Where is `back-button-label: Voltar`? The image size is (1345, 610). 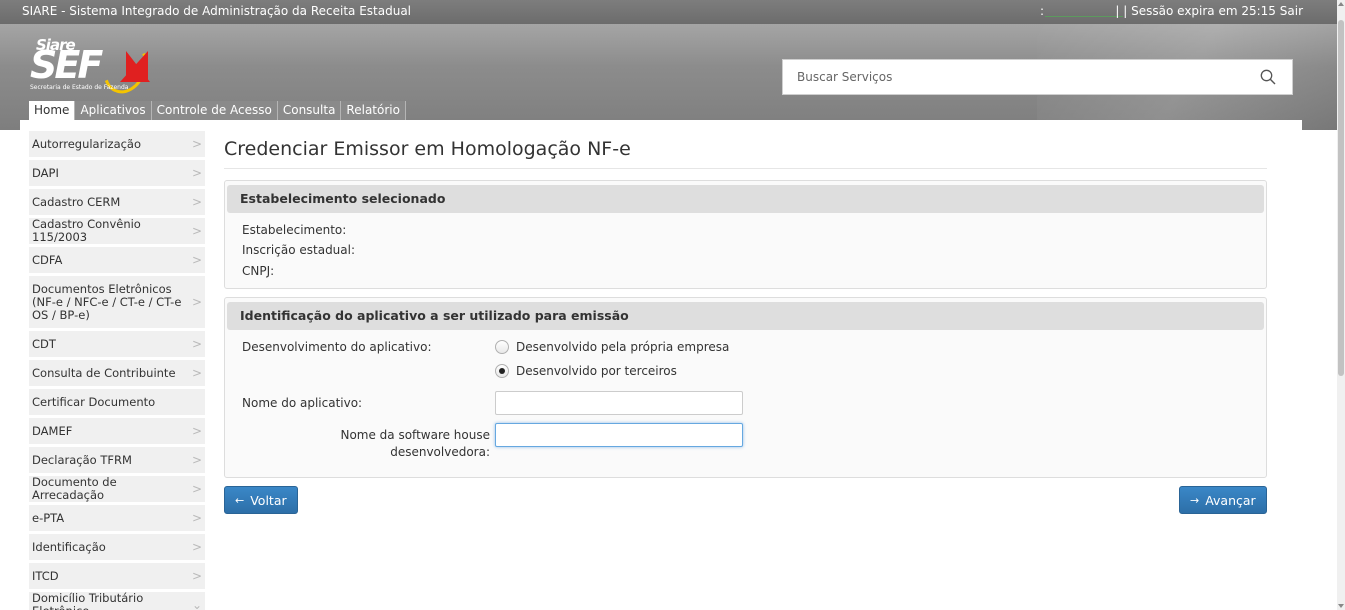
back-button-label: Voltar is located at coordinates (268, 500).